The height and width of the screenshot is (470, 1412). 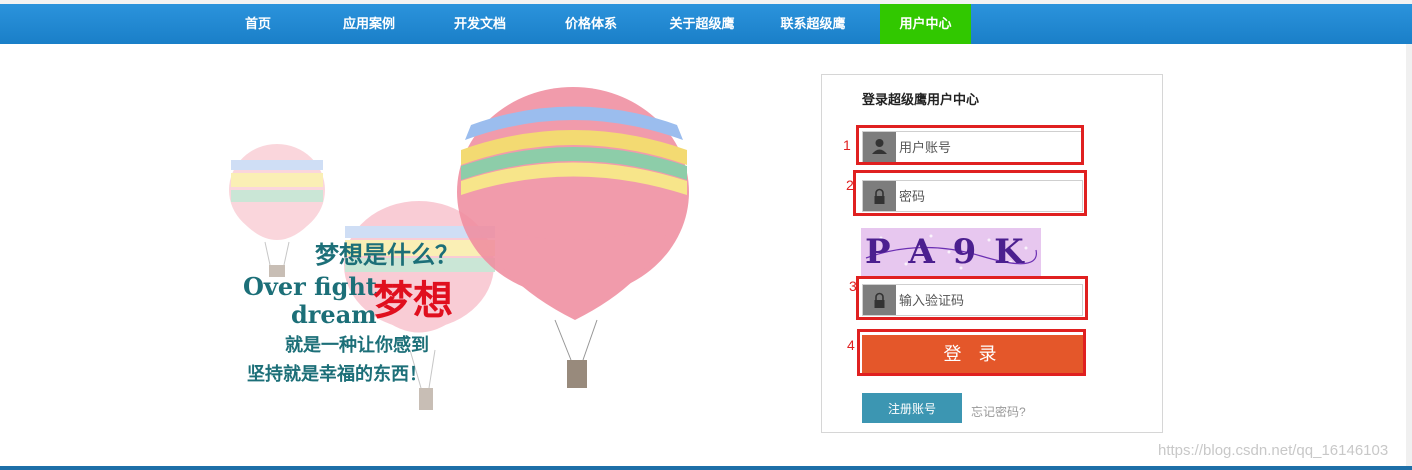 What do you see at coordinates (387, 254) in the screenshot?
I see `hero-question: 梦想是什么？` at bounding box center [387, 254].